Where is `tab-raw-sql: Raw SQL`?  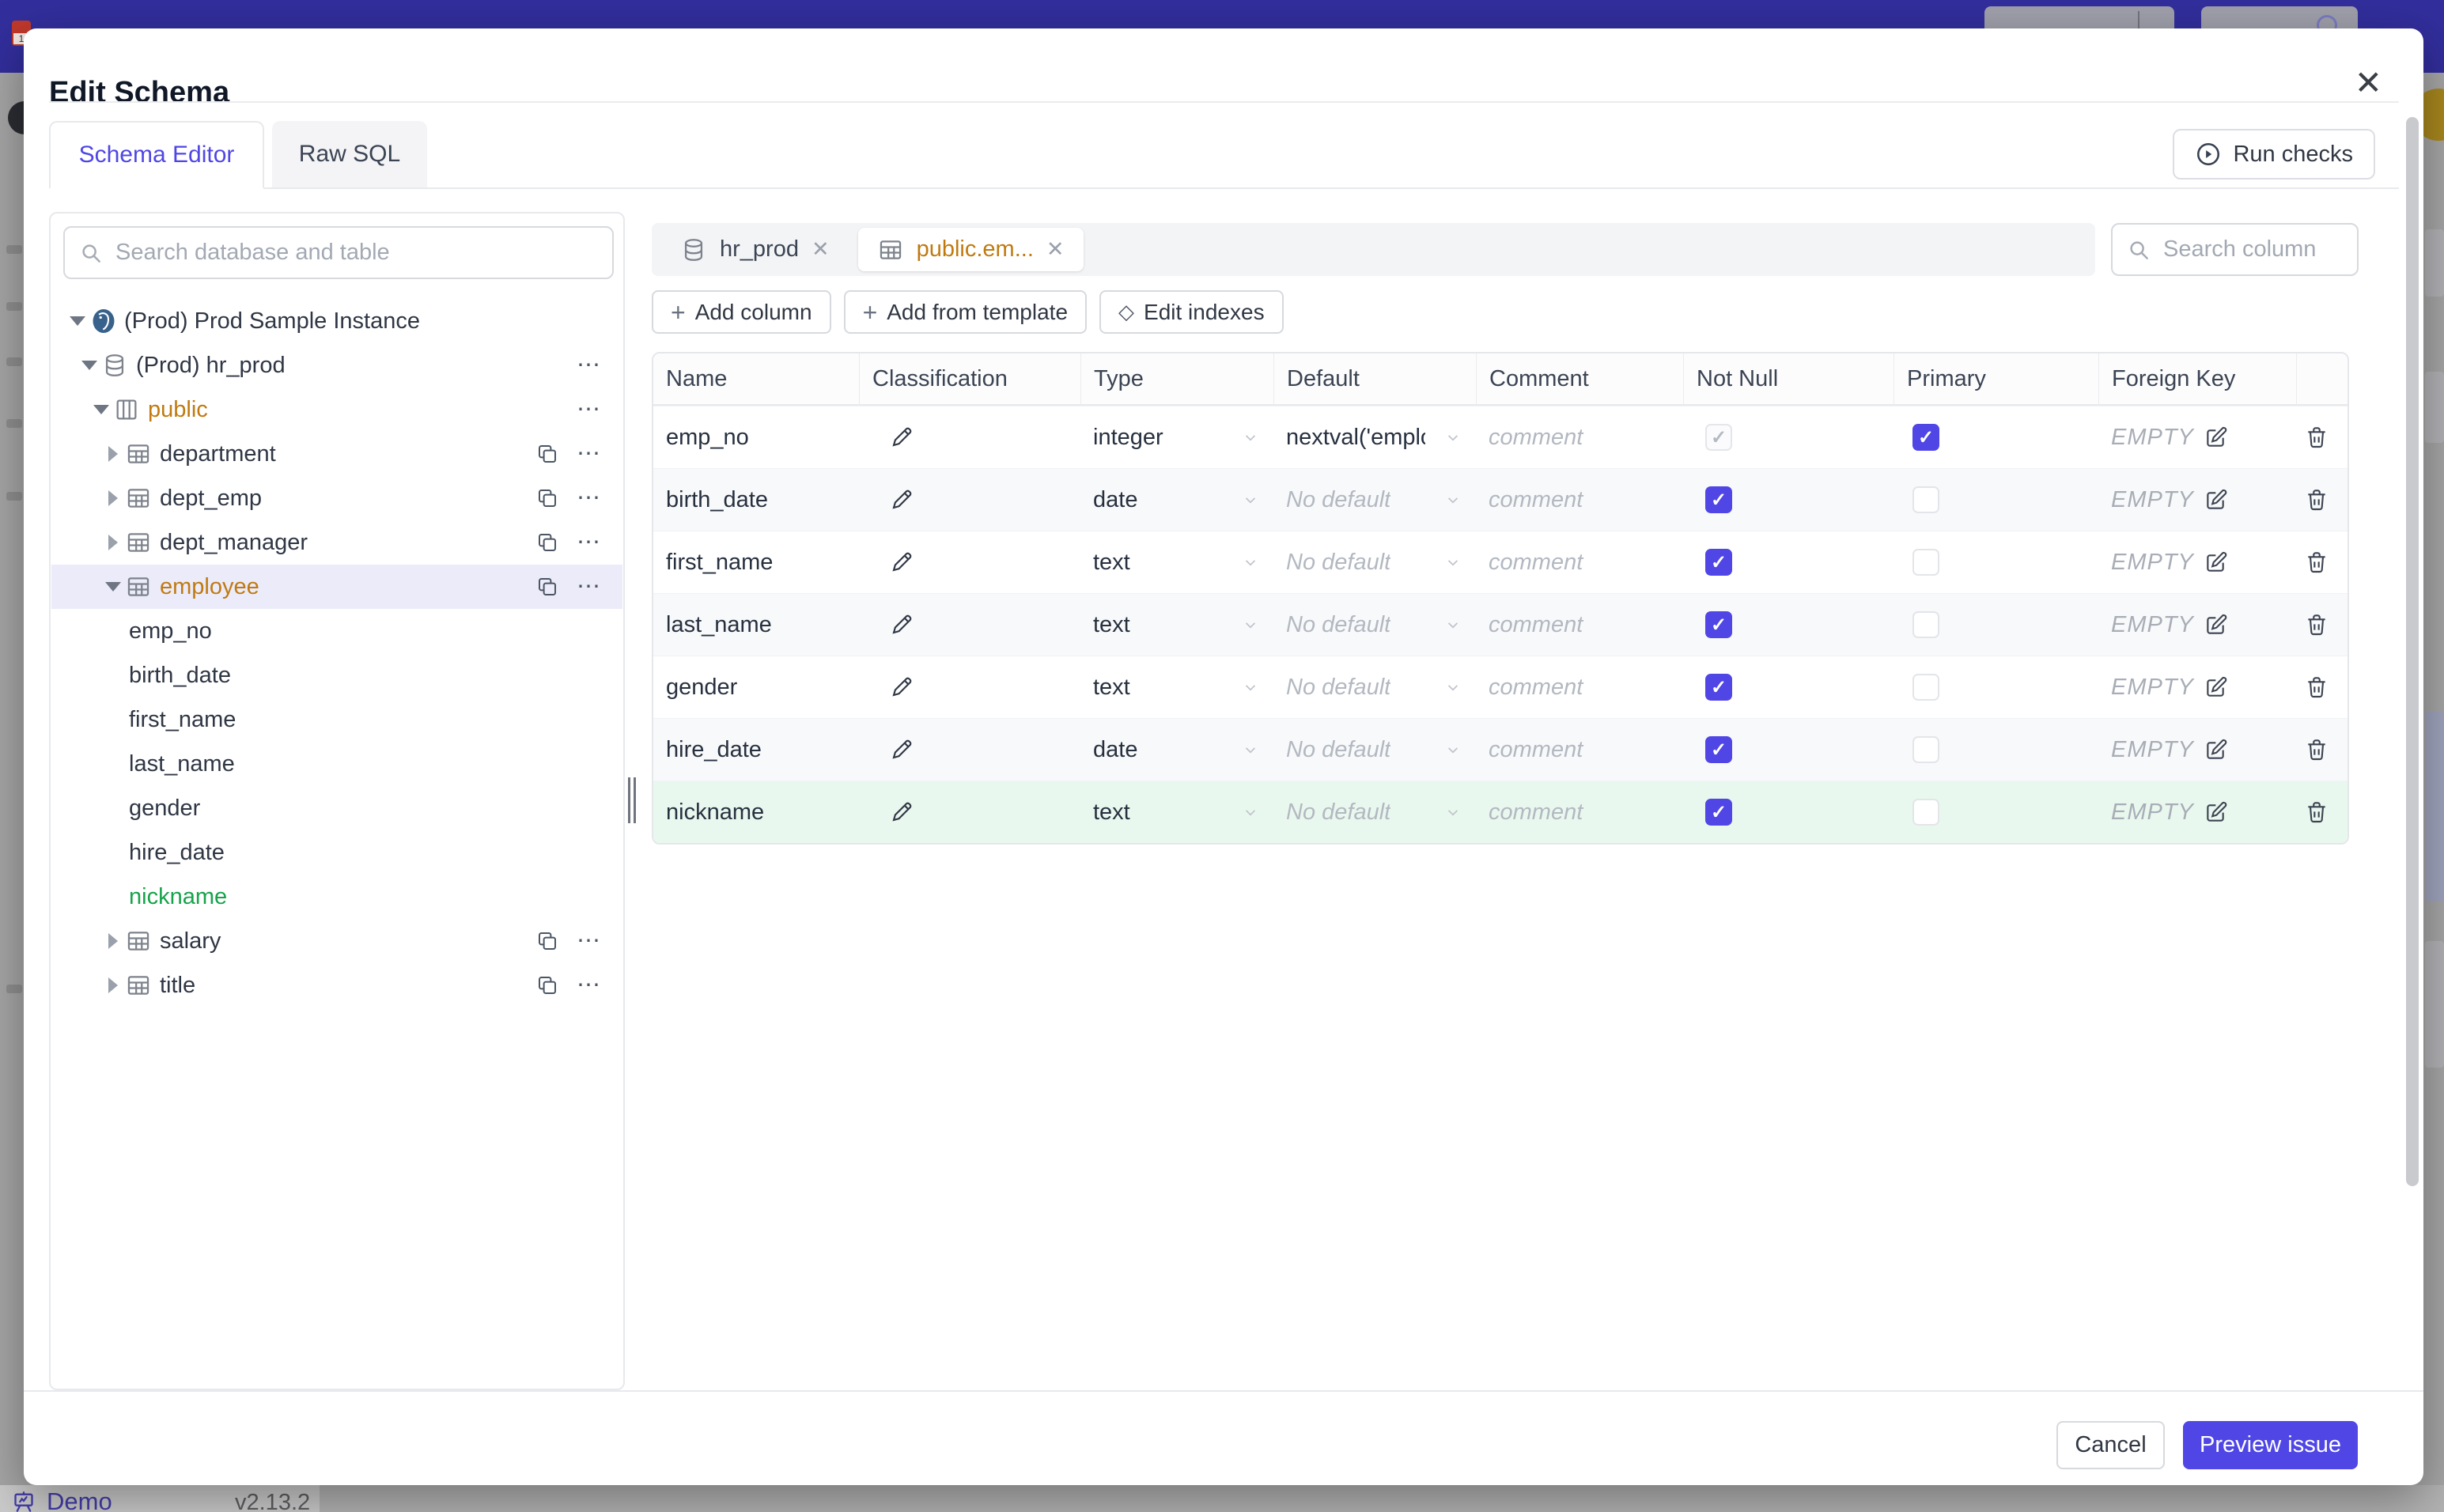 tab-raw-sql: Raw SQL is located at coordinates (349, 154).